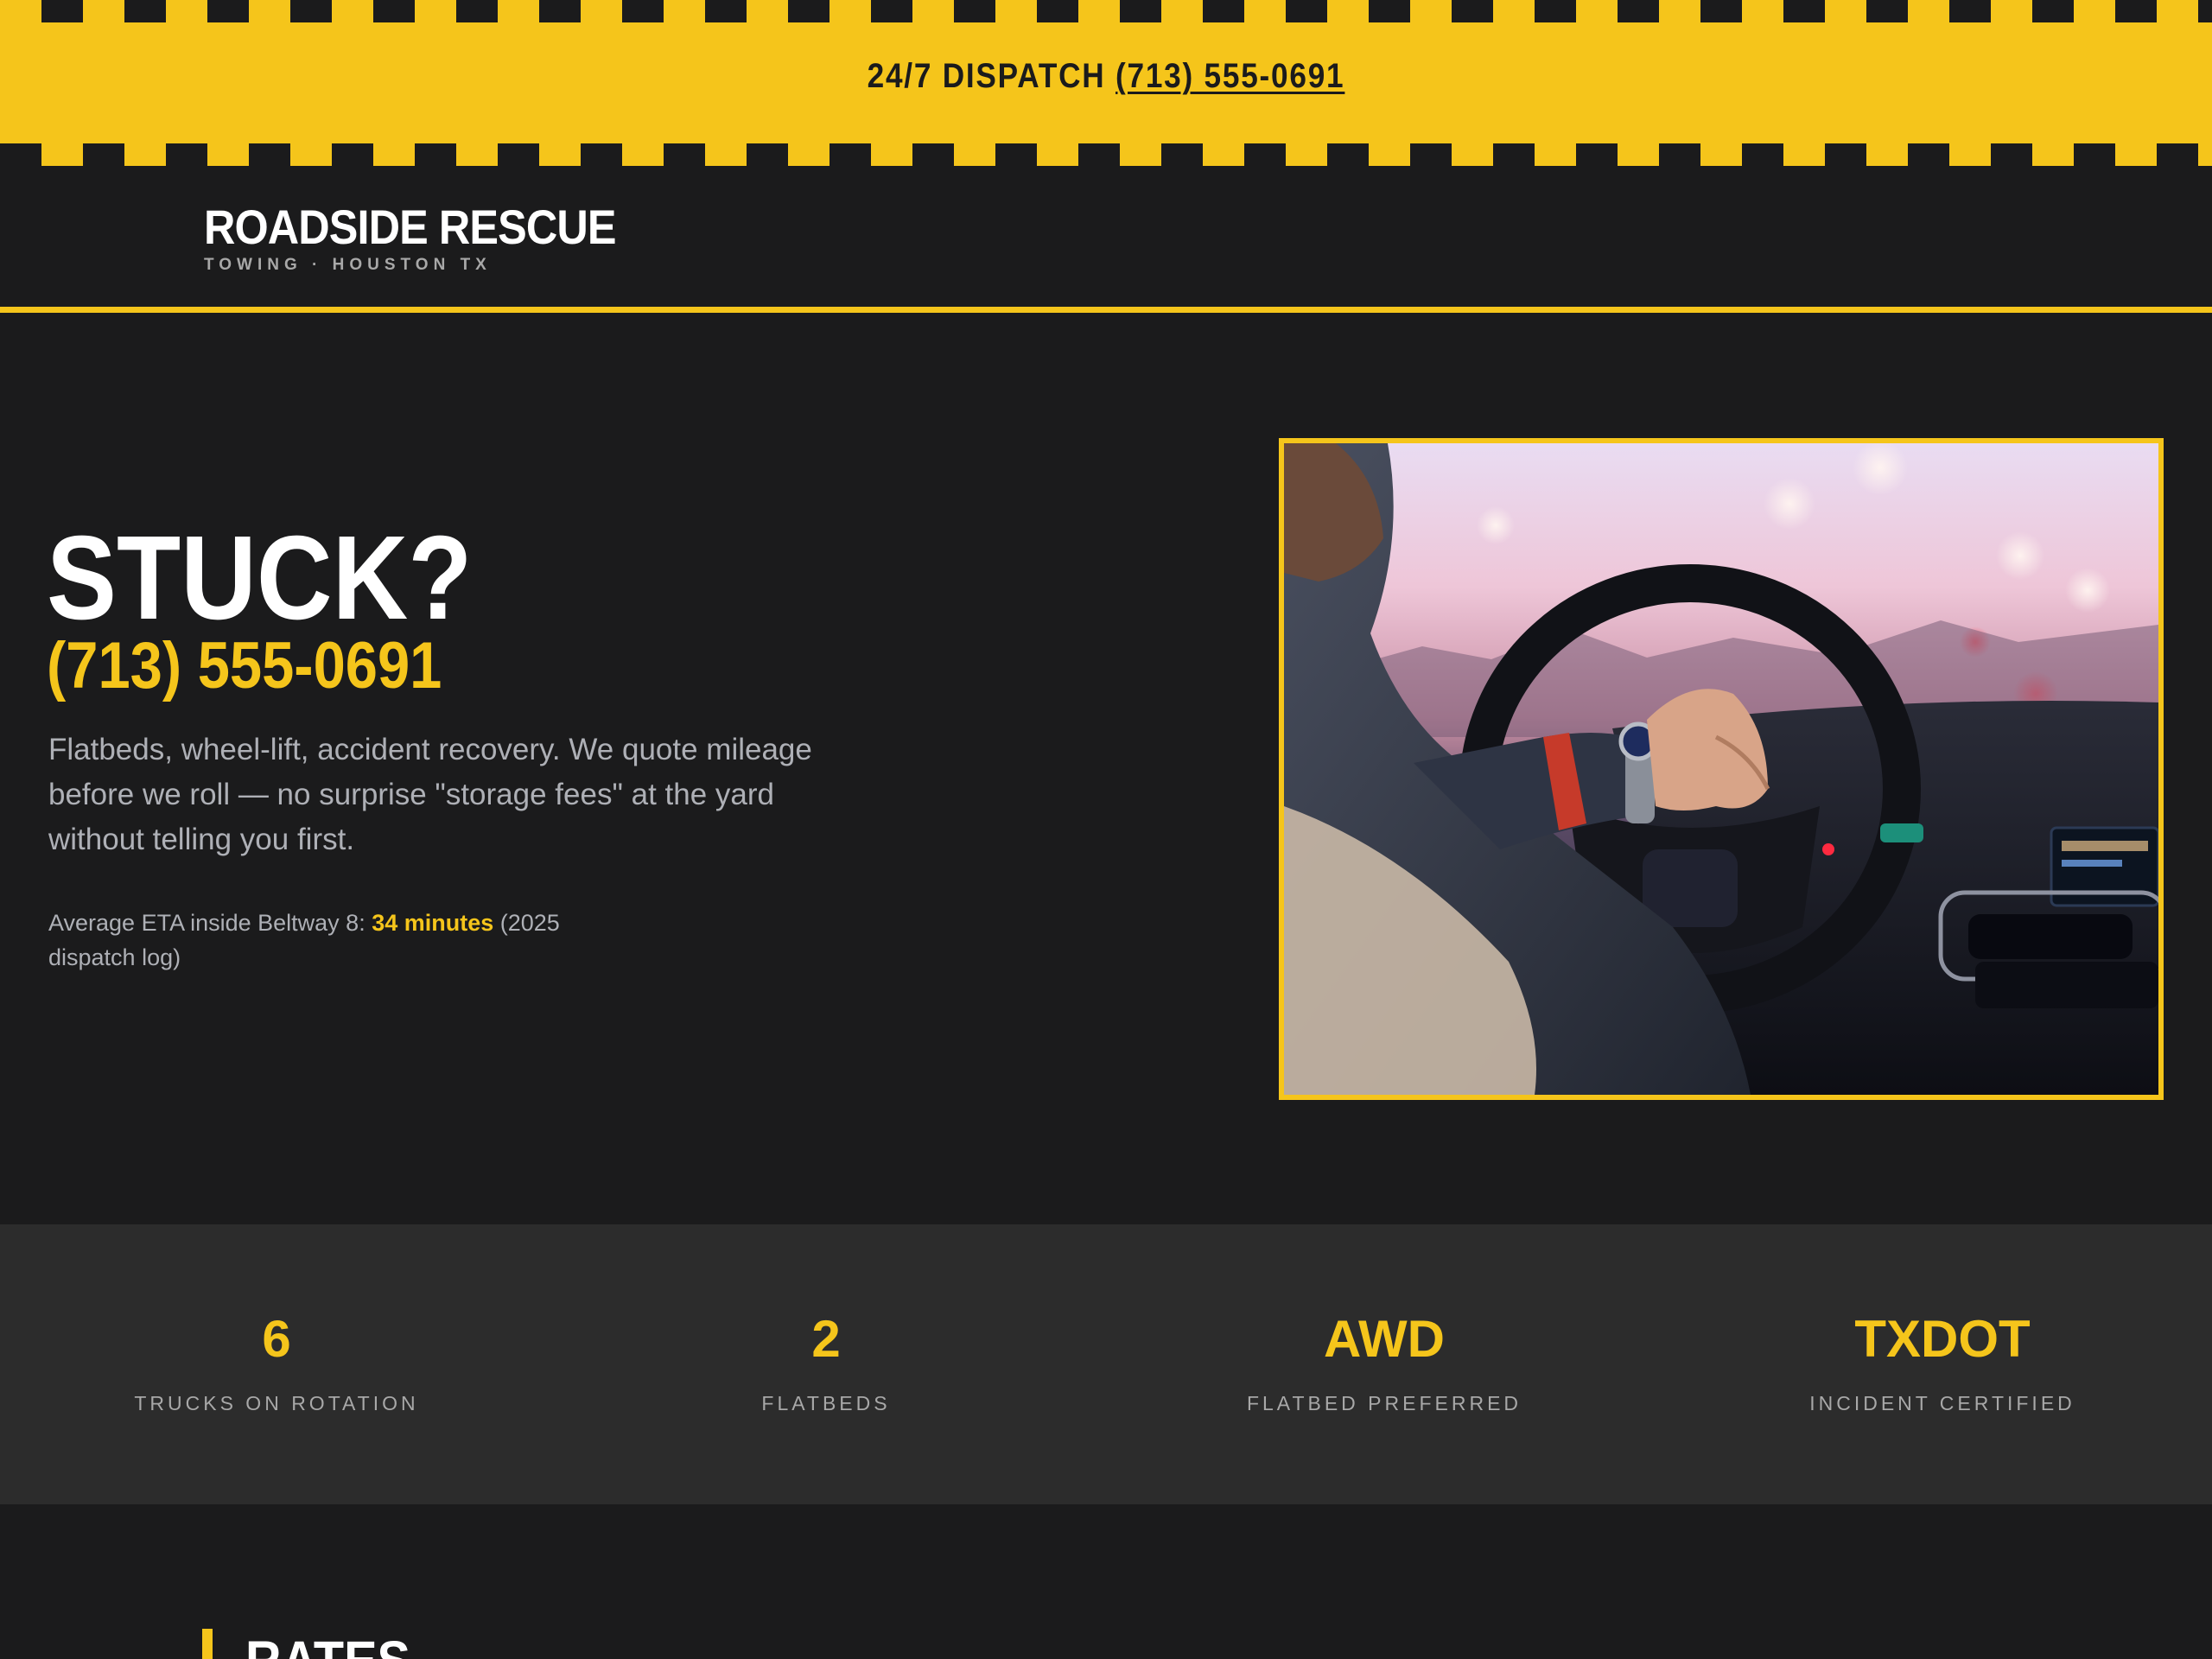  Describe the element at coordinates (826, 1403) in the screenshot. I see `stat-label: FLATBEDS` at that location.